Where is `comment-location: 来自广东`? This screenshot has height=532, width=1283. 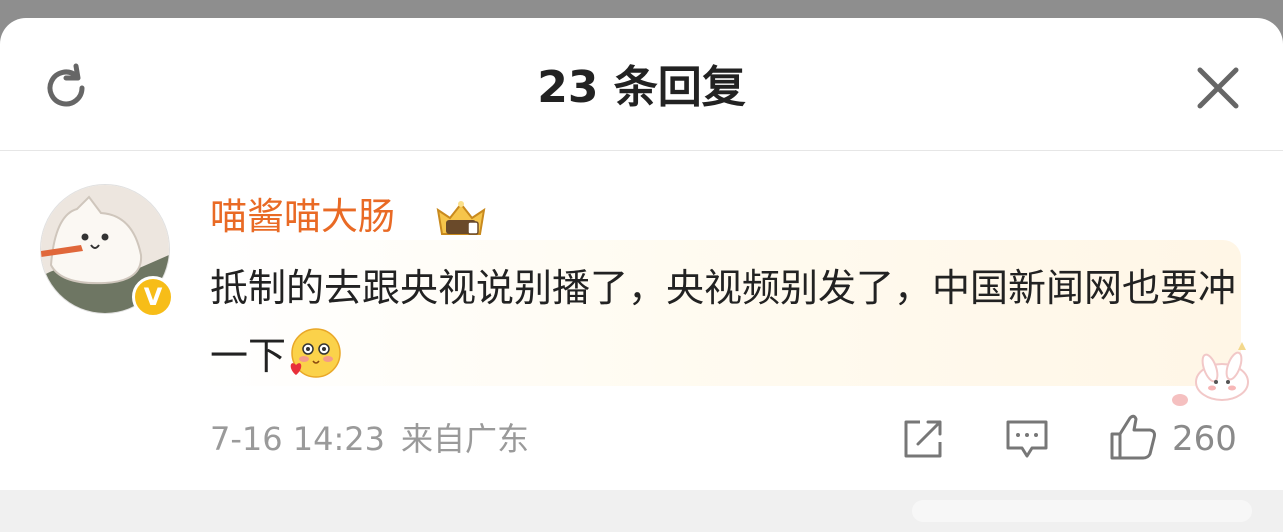
comment-location: 来自广东 is located at coordinates (465, 439).